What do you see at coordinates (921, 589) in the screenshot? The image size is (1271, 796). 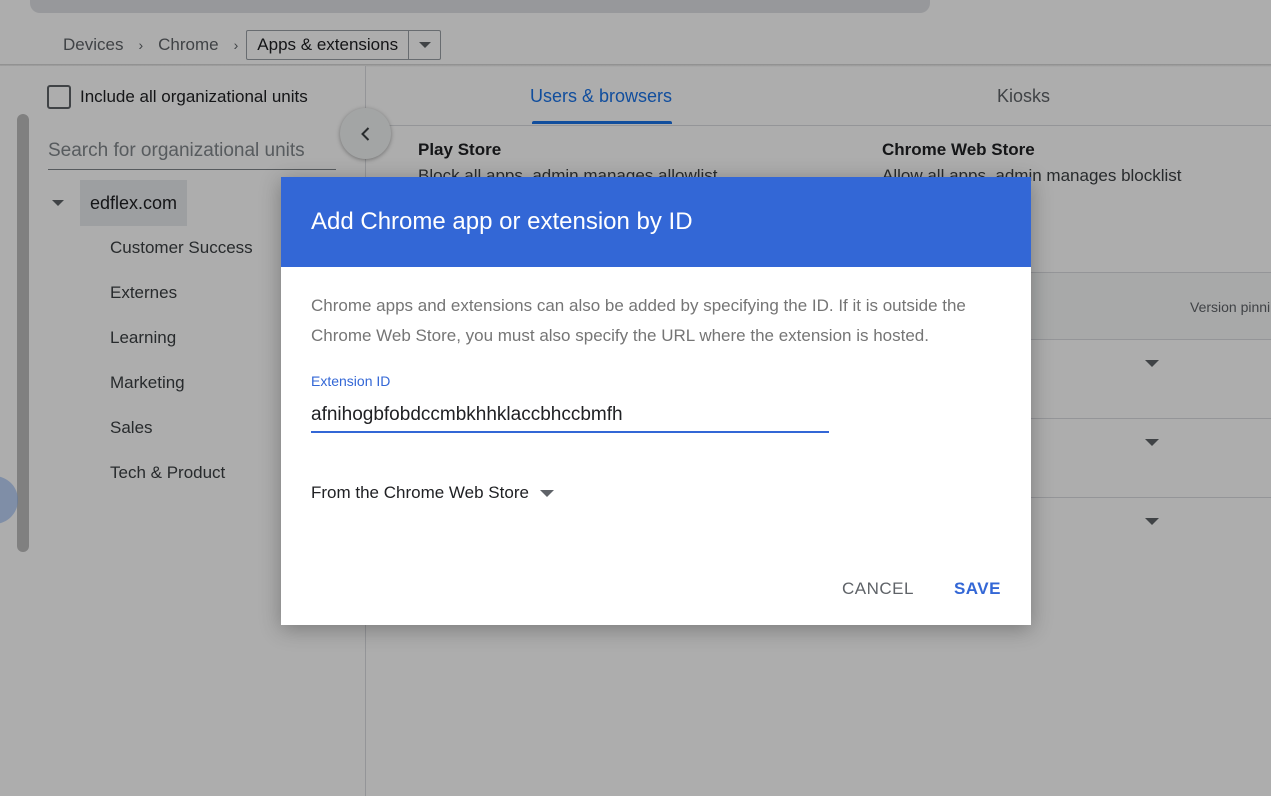 I see `dialog-actions: CANCEL SAVE` at bounding box center [921, 589].